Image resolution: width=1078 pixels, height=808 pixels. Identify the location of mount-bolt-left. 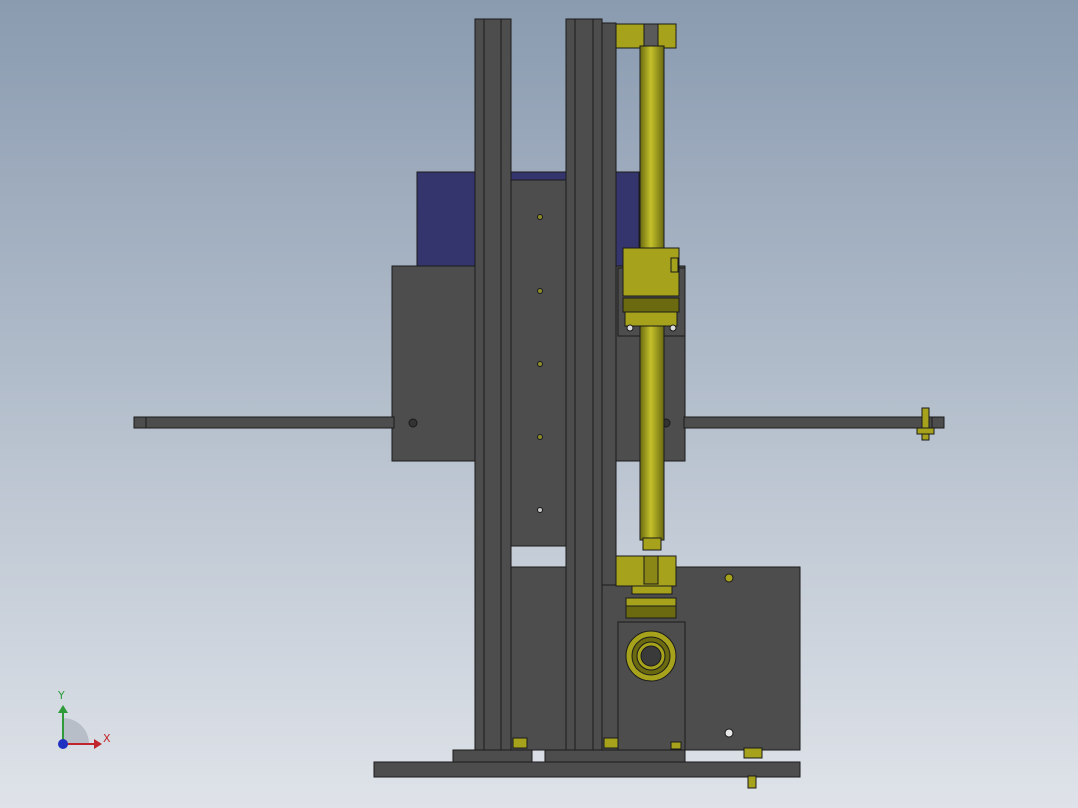
(413, 423).